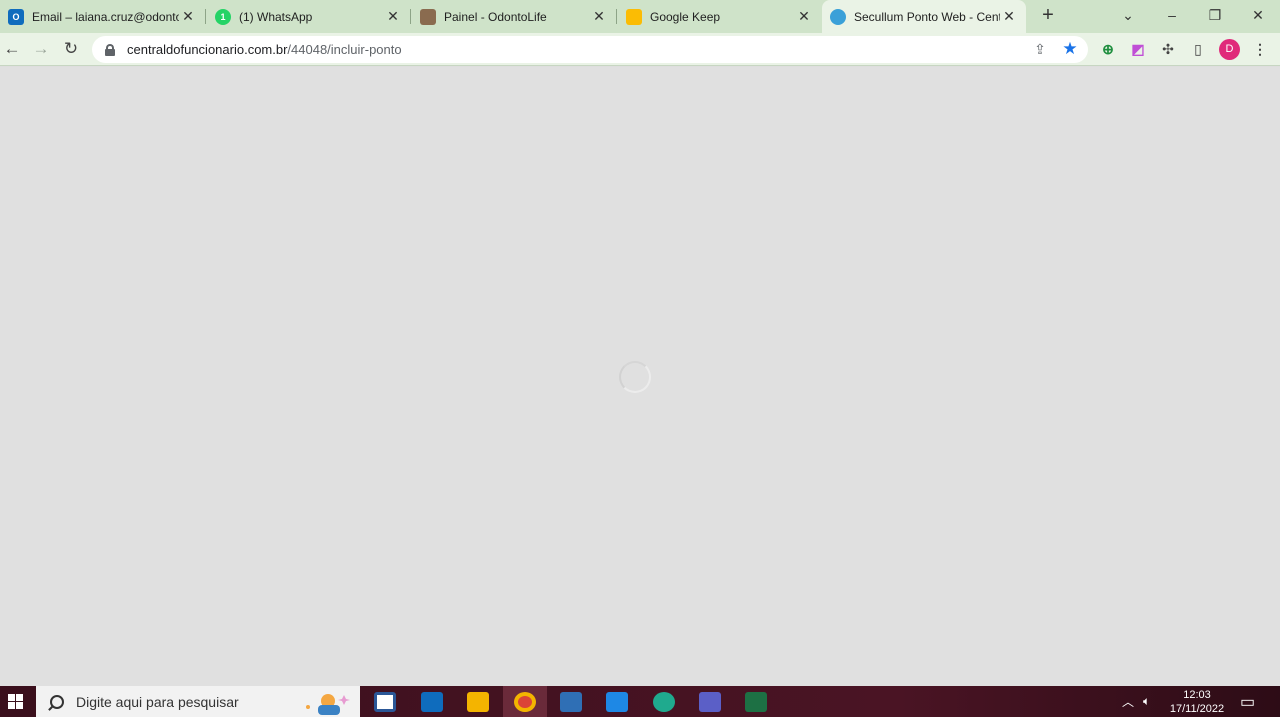 This screenshot has width=1280, height=717. Describe the element at coordinates (617, 701) in the screenshot. I see `video-editor-icon` at that location.